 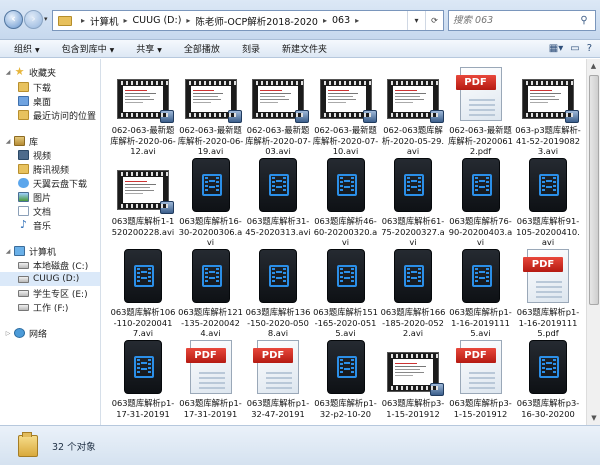 What do you see at coordinates (43, 169) in the screenshot?
I see `nav-tencent-video: 腾讯视频` at bounding box center [43, 169].